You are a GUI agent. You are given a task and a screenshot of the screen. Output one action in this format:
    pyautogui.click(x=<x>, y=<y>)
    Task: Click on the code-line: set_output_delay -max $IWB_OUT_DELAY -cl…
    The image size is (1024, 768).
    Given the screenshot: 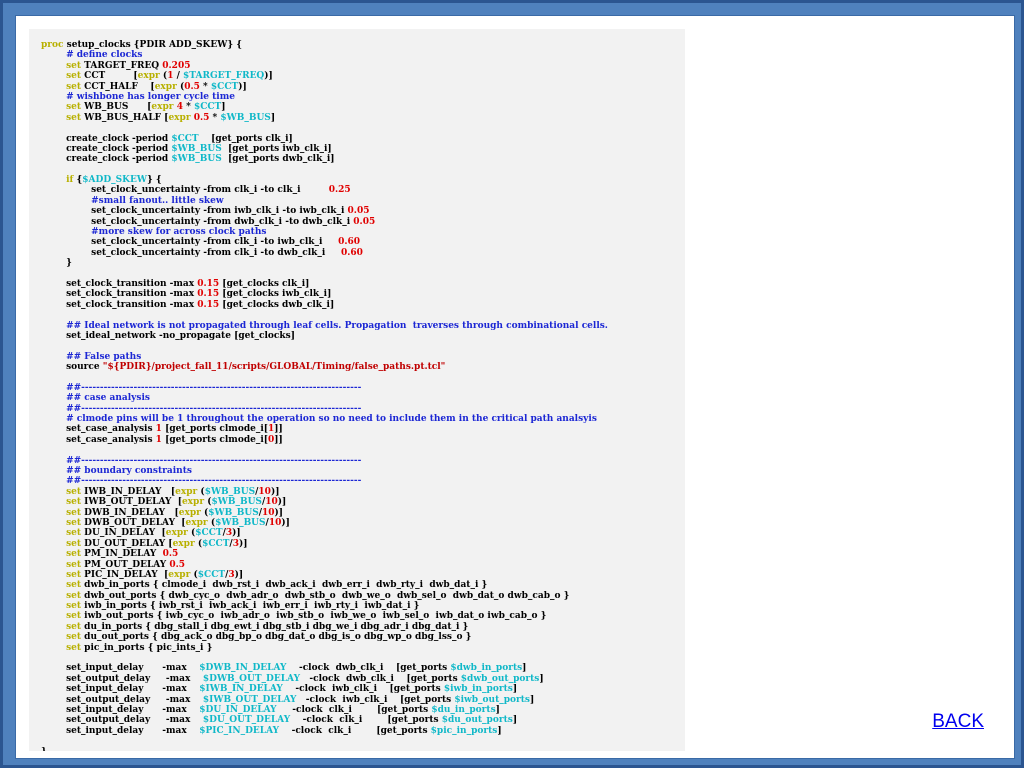 What is the action you would take?
    pyautogui.click(x=324, y=700)
    